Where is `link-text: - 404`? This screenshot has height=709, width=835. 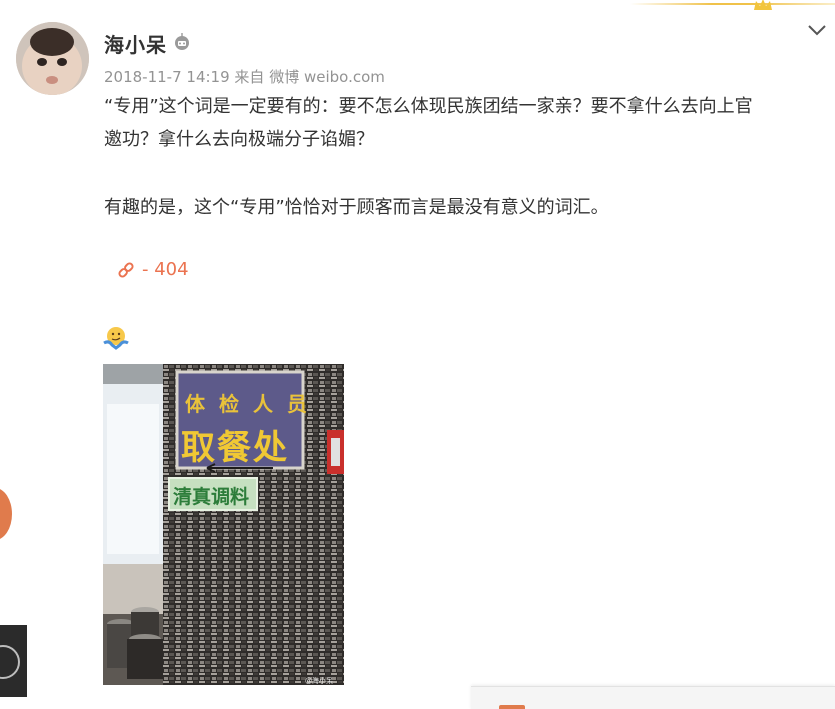 link-text: - 404 is located at coordinates (165, 269).